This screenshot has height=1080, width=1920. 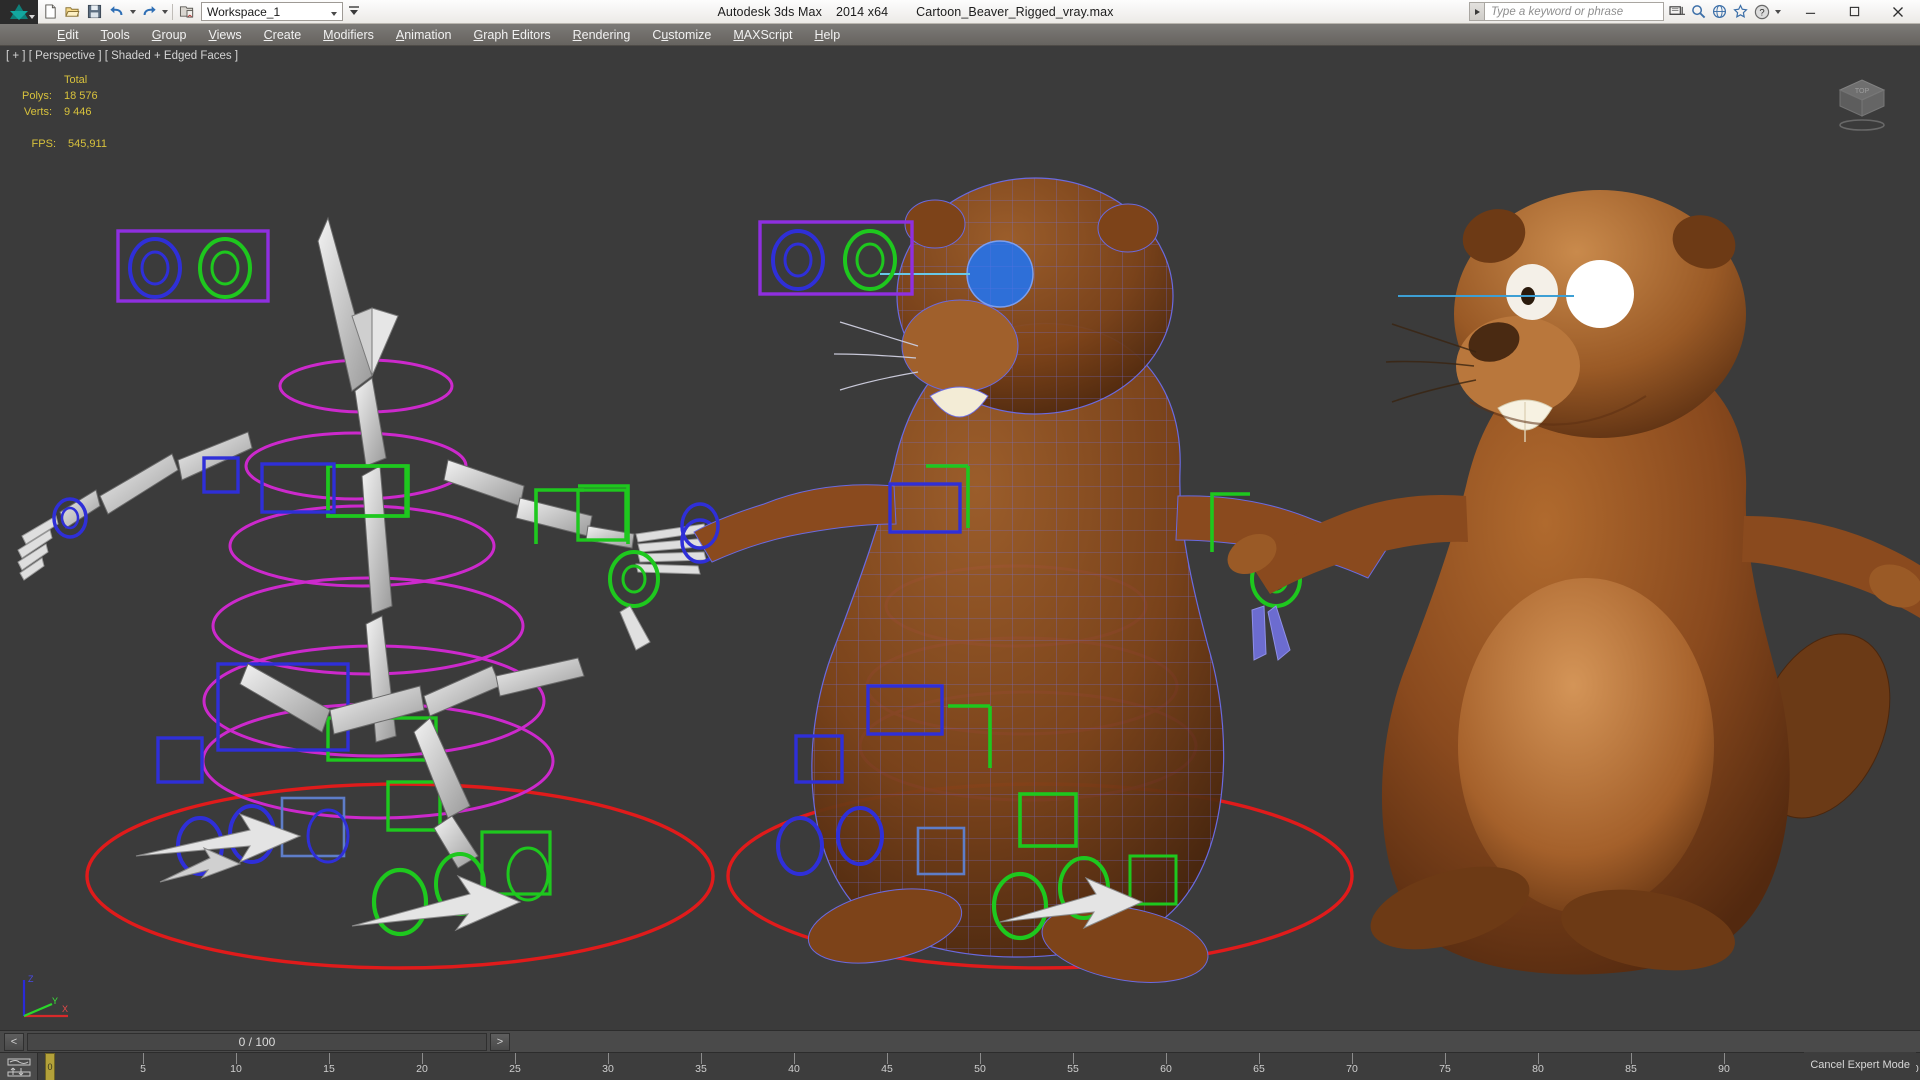 I want to click on axis-label-y: Y, so click(x=55, y=1001).